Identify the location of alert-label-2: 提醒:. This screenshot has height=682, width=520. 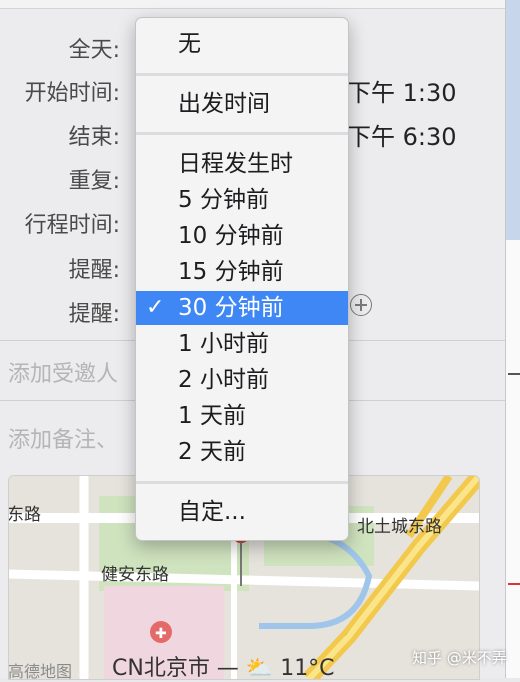
(94, 314).